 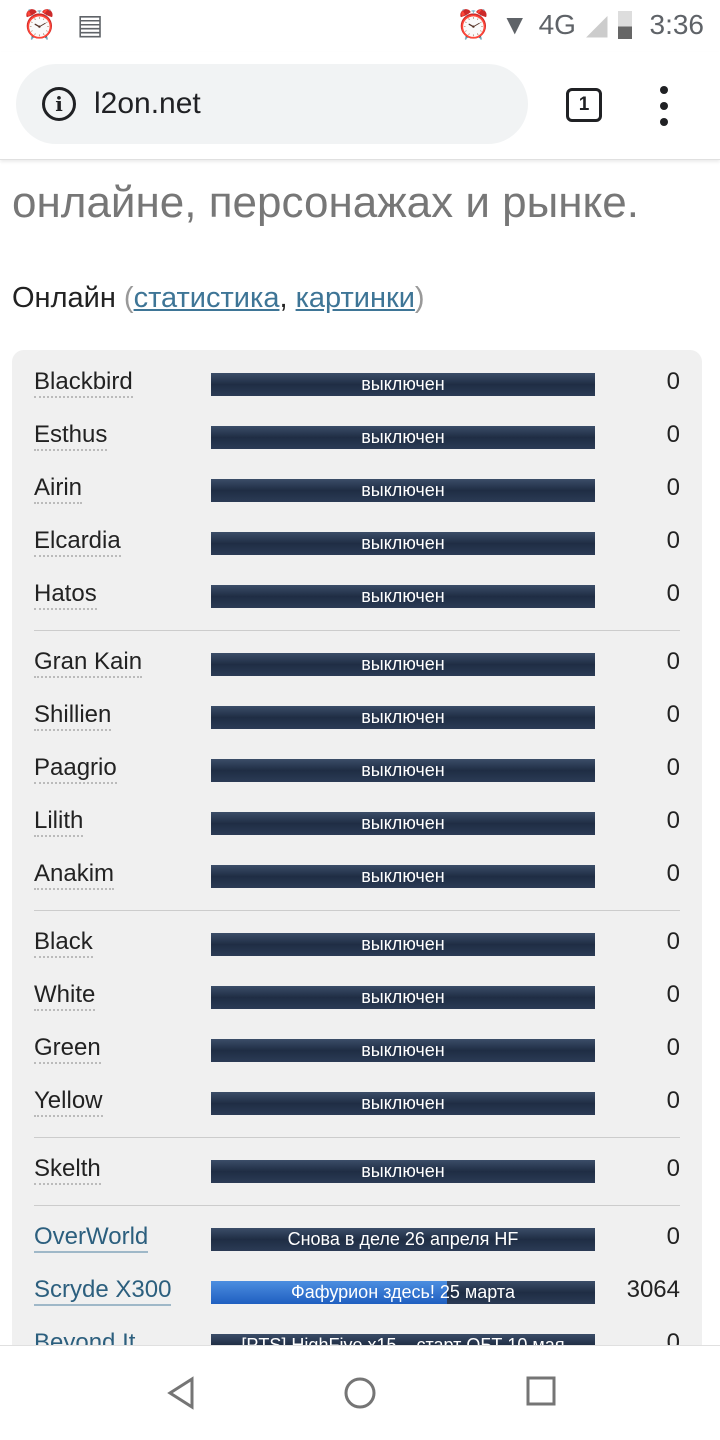 I want to click on home-icon, so click(x=360, y=1393).